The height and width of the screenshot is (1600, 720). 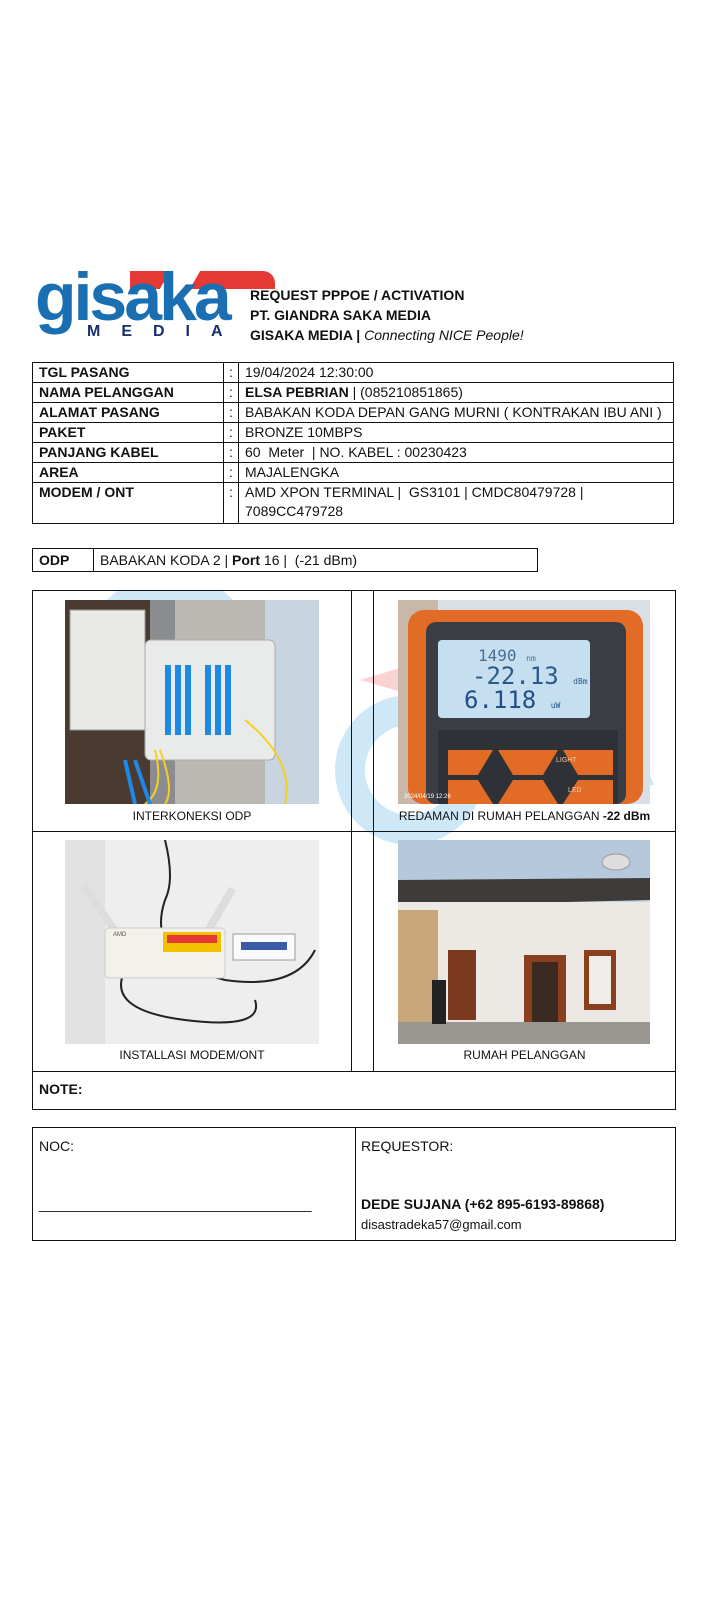 What do you see at coordinates (340, 315) in the screenshot?
I see `company-name: PT. GIANDRA SAKA MEDIA` at bounding box center [340, 315].